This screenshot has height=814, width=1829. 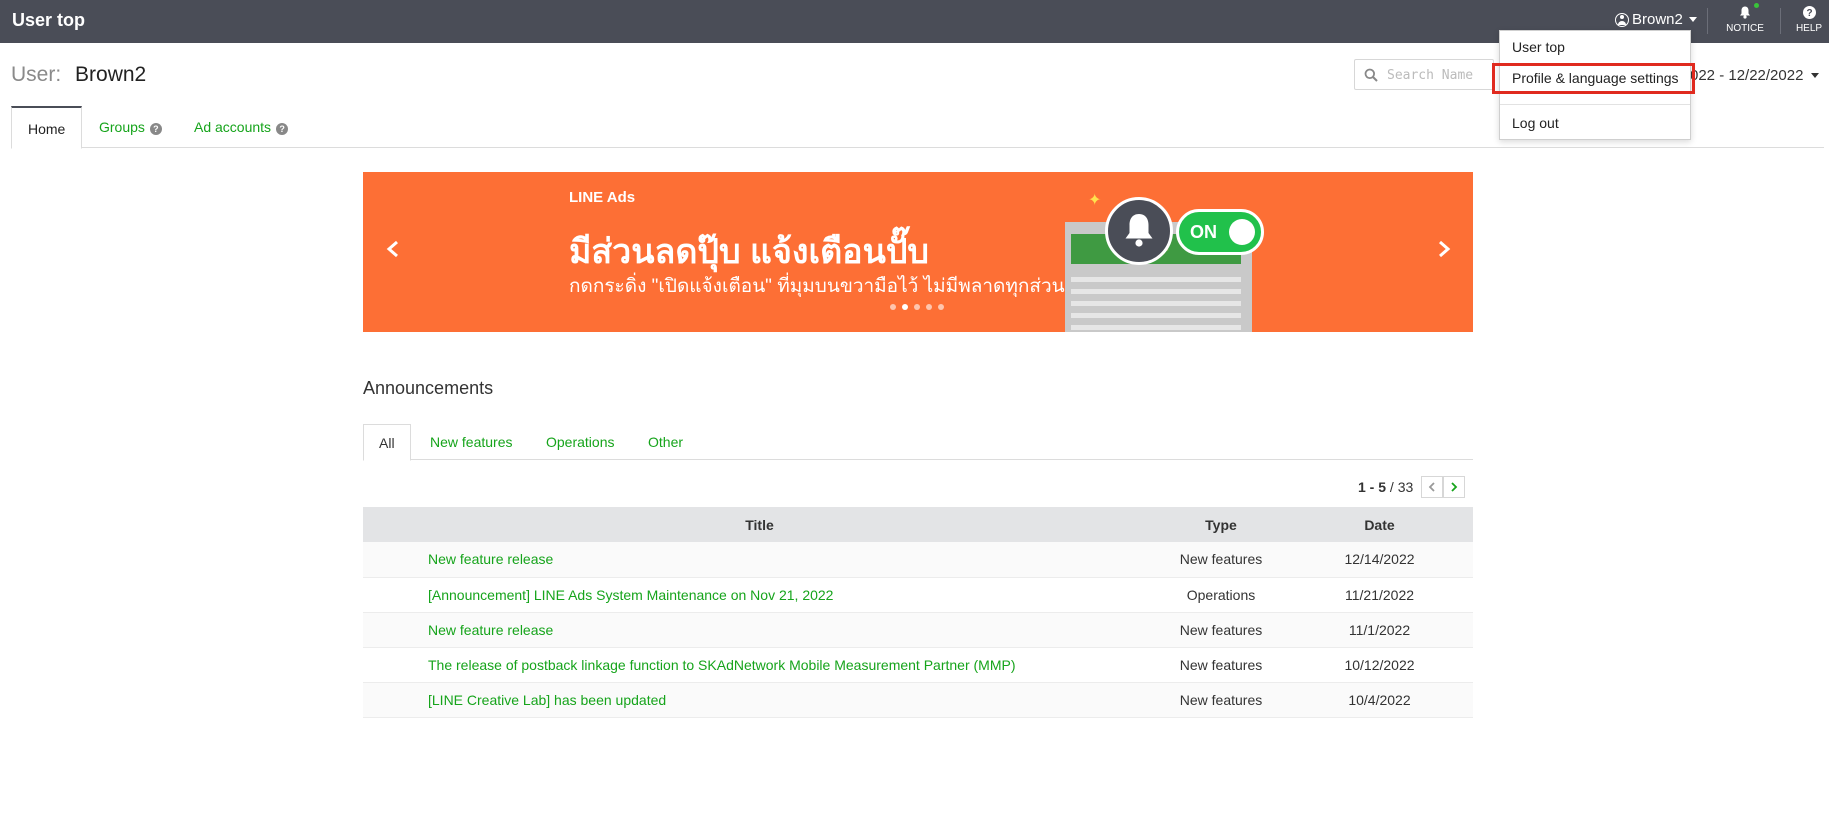 I want to click on announcement-date: 11/1/2022, so click(x=1379, y=630).